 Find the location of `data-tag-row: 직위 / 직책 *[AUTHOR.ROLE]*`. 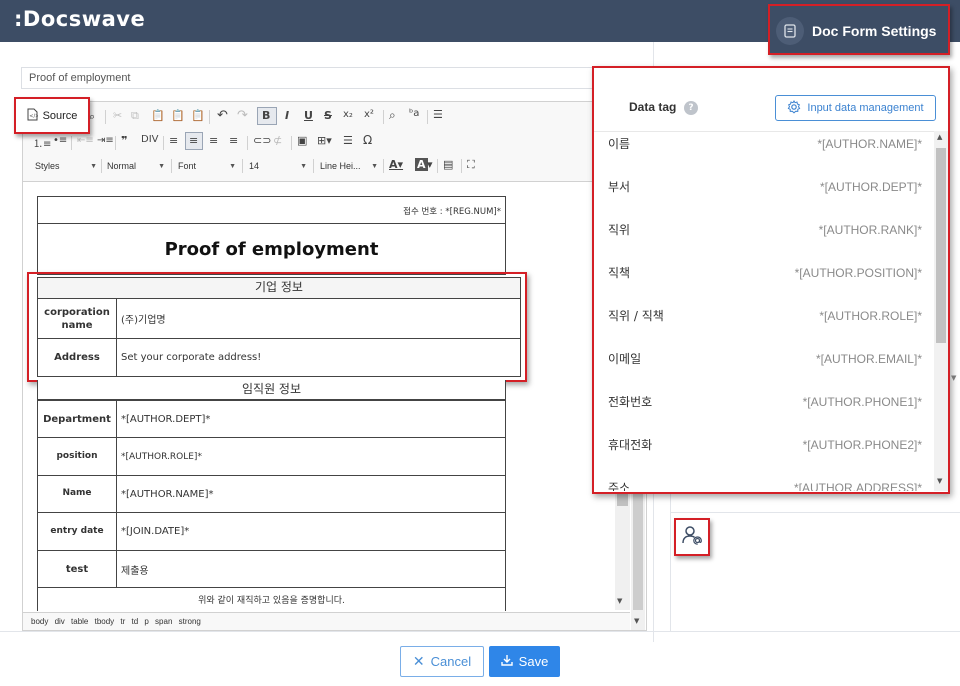

data-tag-row: 직위 / 직책 *[AUTHOR.ROLE]* is located at coordinates (764, 315).